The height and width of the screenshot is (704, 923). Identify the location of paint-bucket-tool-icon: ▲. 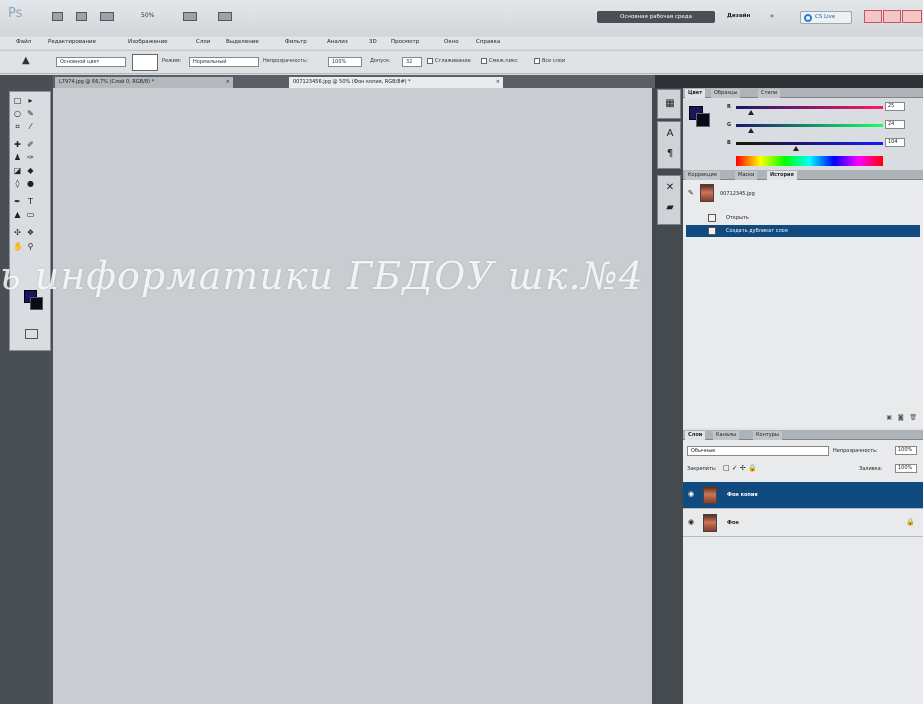
(26, 60).